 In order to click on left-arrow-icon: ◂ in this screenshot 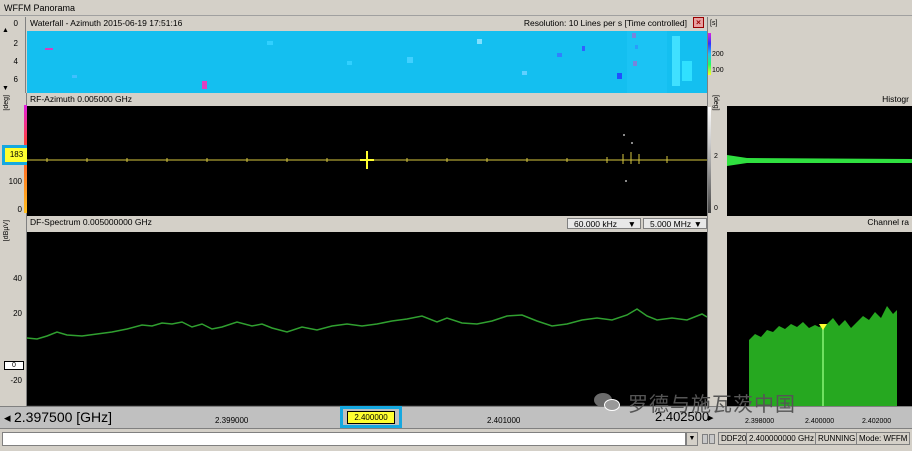, I will do `click(7, 418)`.